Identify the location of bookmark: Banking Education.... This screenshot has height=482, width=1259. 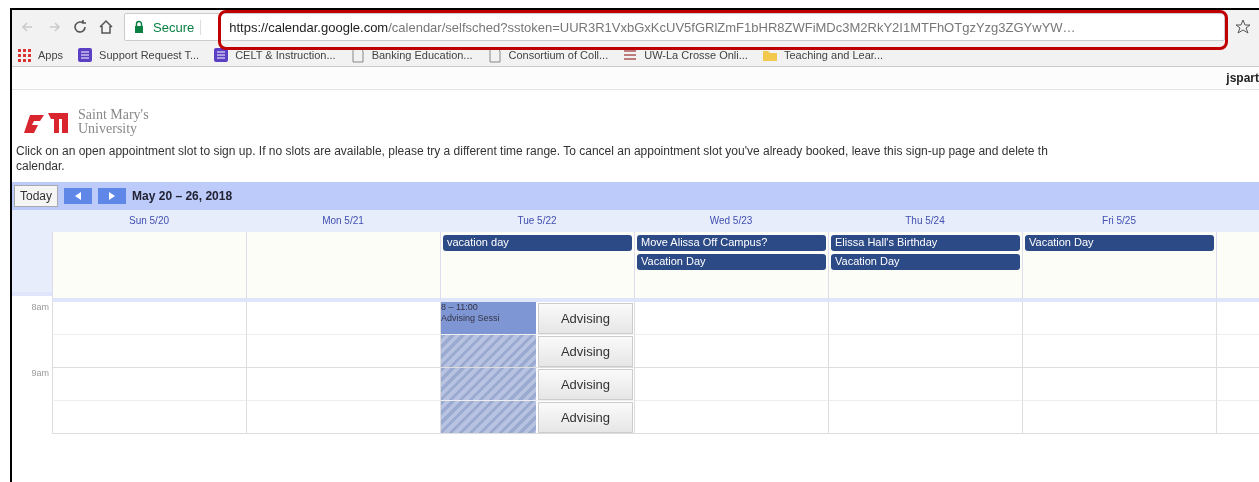
(411, 55).